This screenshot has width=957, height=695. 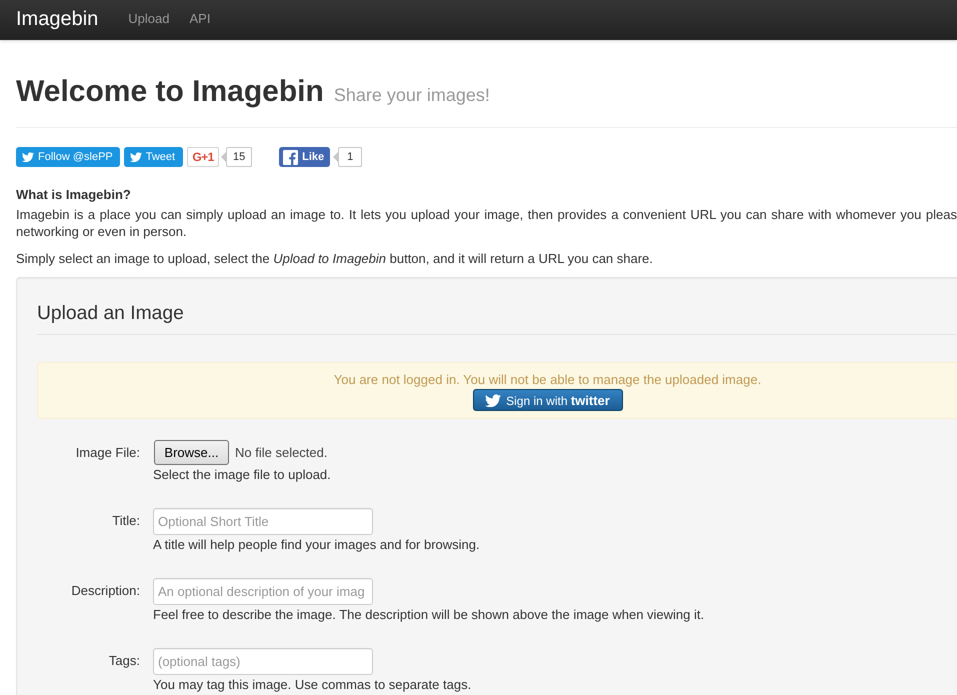 What do you see at coordinates (347, 157) in the screenshot?
I see `count-bubble: 1` at bounding box center [347, 157].